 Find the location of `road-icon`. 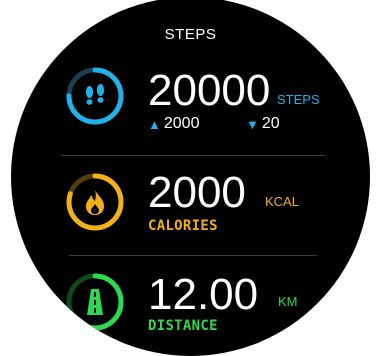

road-icon is located at coordinates (95, 302).